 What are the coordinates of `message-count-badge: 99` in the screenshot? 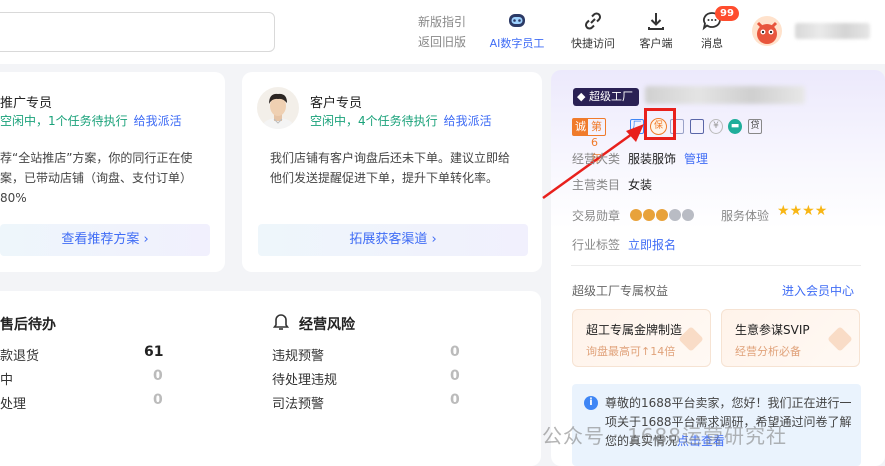 It's located at (727, 13).